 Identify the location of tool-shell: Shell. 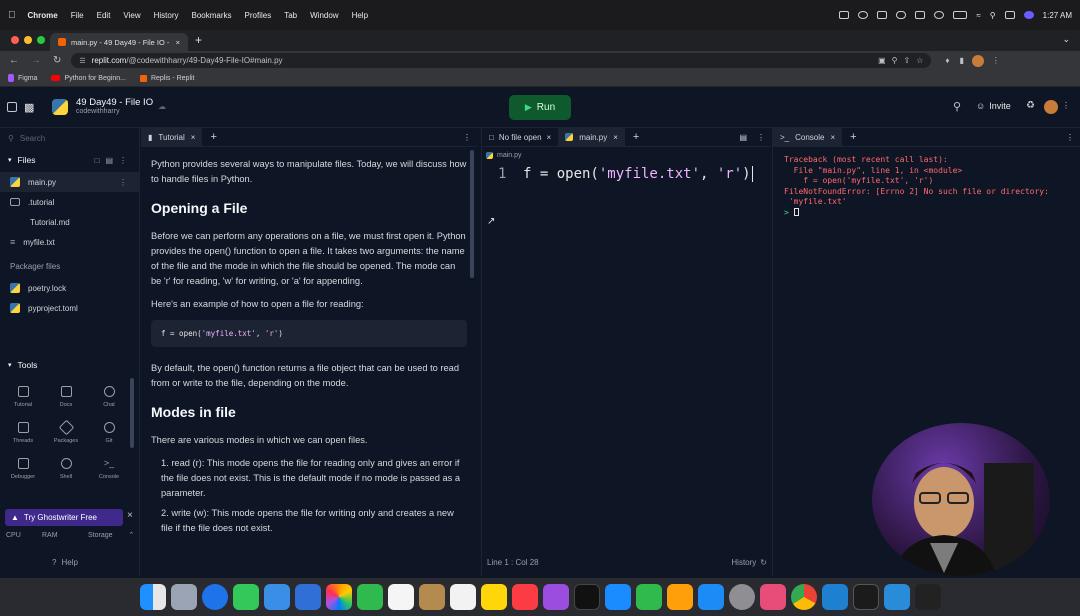
(66, 469).